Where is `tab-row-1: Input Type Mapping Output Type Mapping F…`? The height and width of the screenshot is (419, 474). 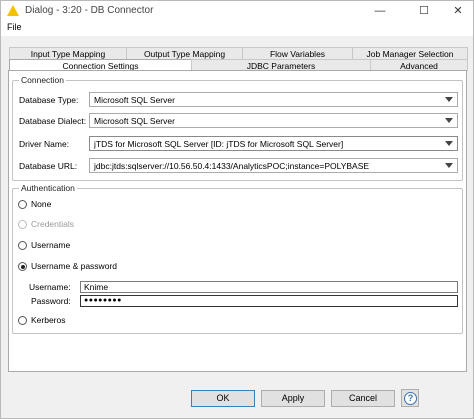
tab-row-1: Input Type Mapping Output Type Mapping F… is located at coordinates (239, 53).